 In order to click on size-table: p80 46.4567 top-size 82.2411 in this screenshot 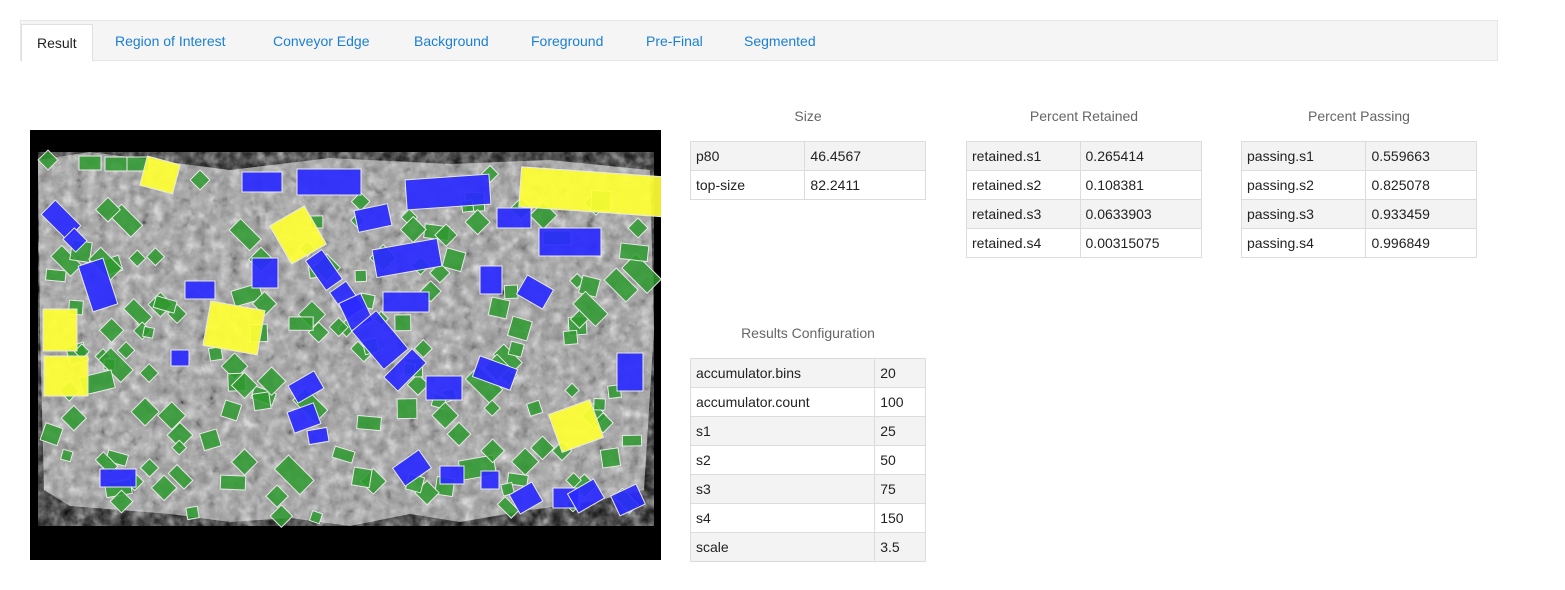, I will do `click(807, 170)`.